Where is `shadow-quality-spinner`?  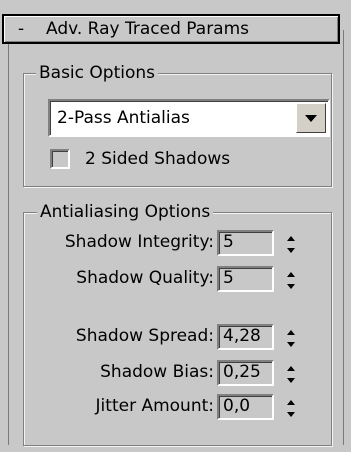 shadow-quality-spinner is located at coordinates (291, 280).